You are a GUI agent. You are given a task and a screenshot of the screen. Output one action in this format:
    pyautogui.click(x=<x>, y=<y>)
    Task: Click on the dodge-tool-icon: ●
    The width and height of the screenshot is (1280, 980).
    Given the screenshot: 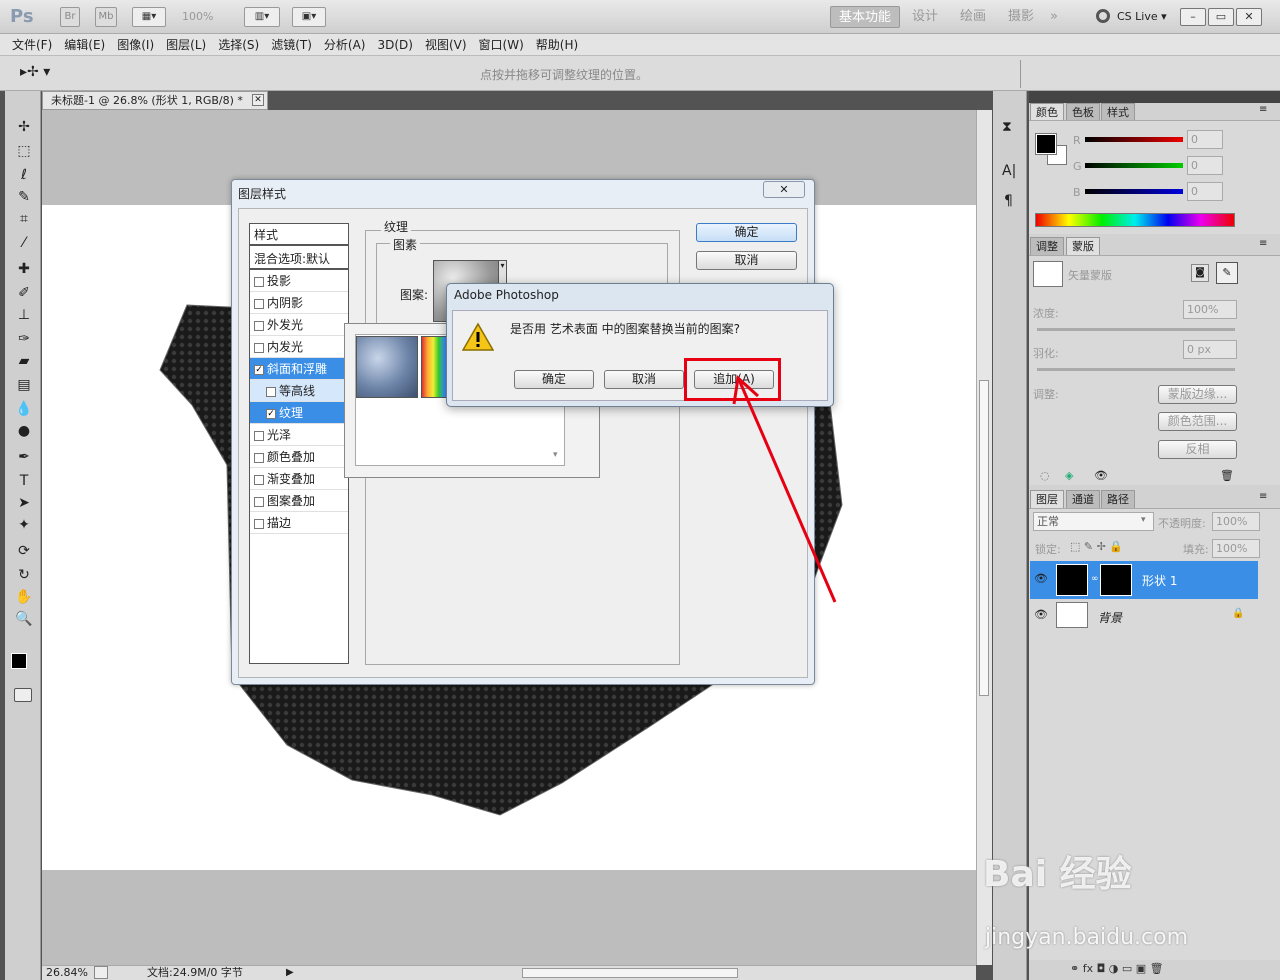 What is the action you would take?
    pyautogui.click(x=24, y=431)
    